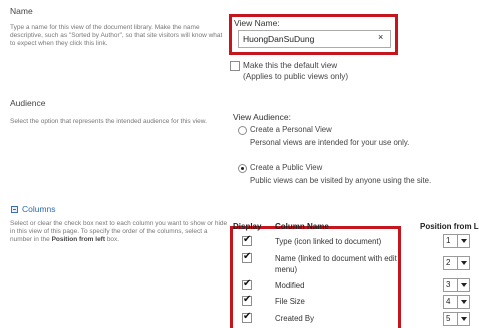 The width and height of the screenshot is (479, 328). Describe the element at coordinates (247, 317) in the screenshot. I see `column-checkbox-created-by` at that location.